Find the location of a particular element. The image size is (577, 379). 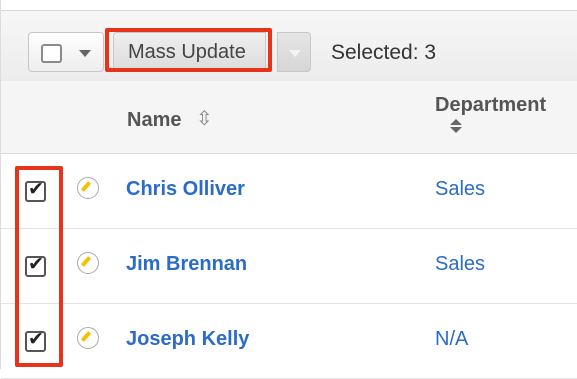

column-header-name: Name is located at coordinates (154, 120).